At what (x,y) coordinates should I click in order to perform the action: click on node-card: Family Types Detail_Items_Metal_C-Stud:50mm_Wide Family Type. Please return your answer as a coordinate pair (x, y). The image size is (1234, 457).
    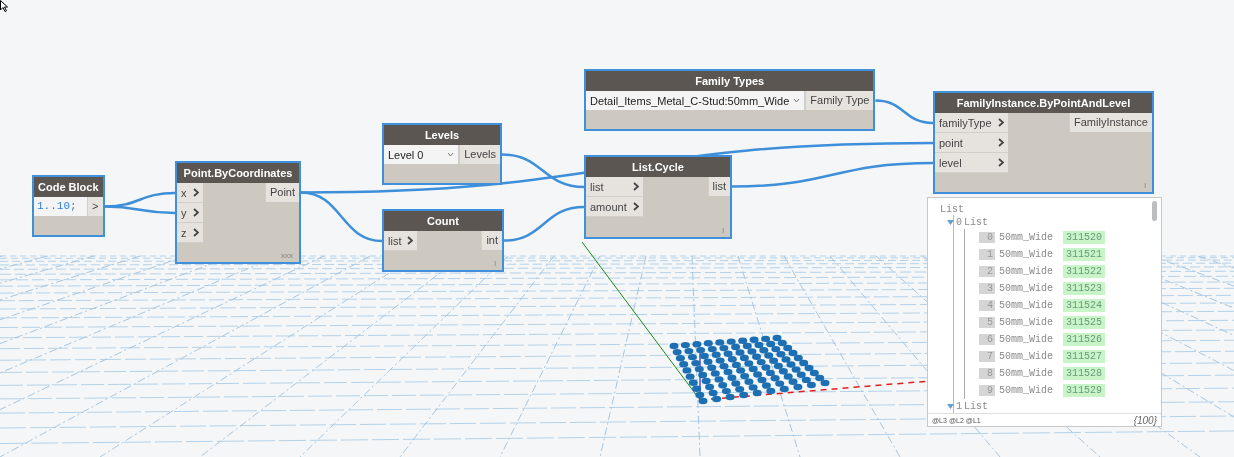
    Looking at the image, I should click on (730, 100).